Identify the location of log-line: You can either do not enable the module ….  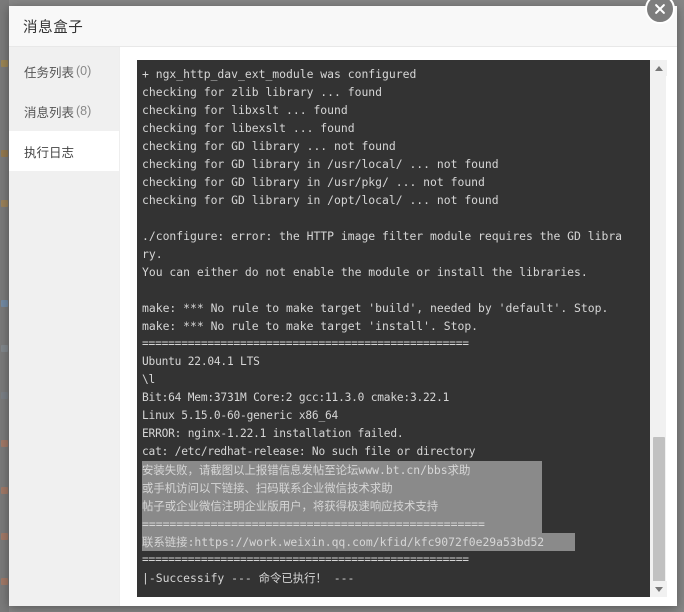
(393, 272).